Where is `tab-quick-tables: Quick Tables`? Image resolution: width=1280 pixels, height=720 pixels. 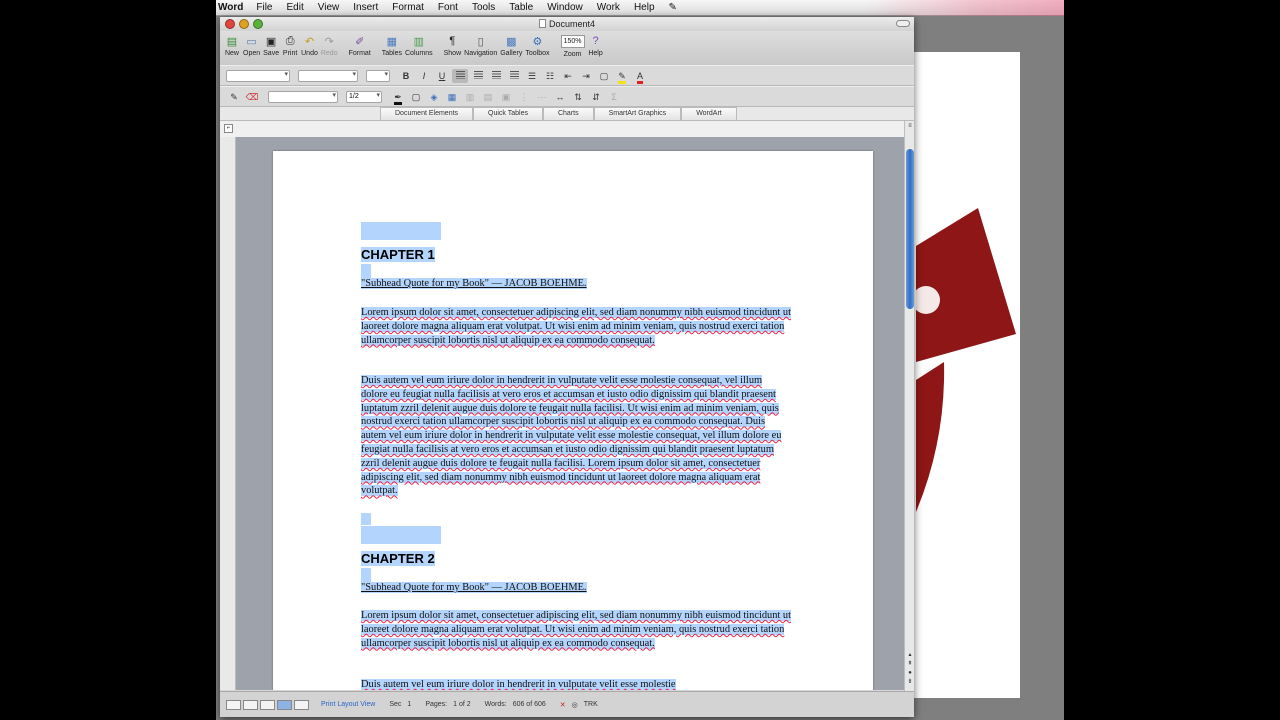 tab-quick-tables: Quick Tables is located at coordinates (508, 113).